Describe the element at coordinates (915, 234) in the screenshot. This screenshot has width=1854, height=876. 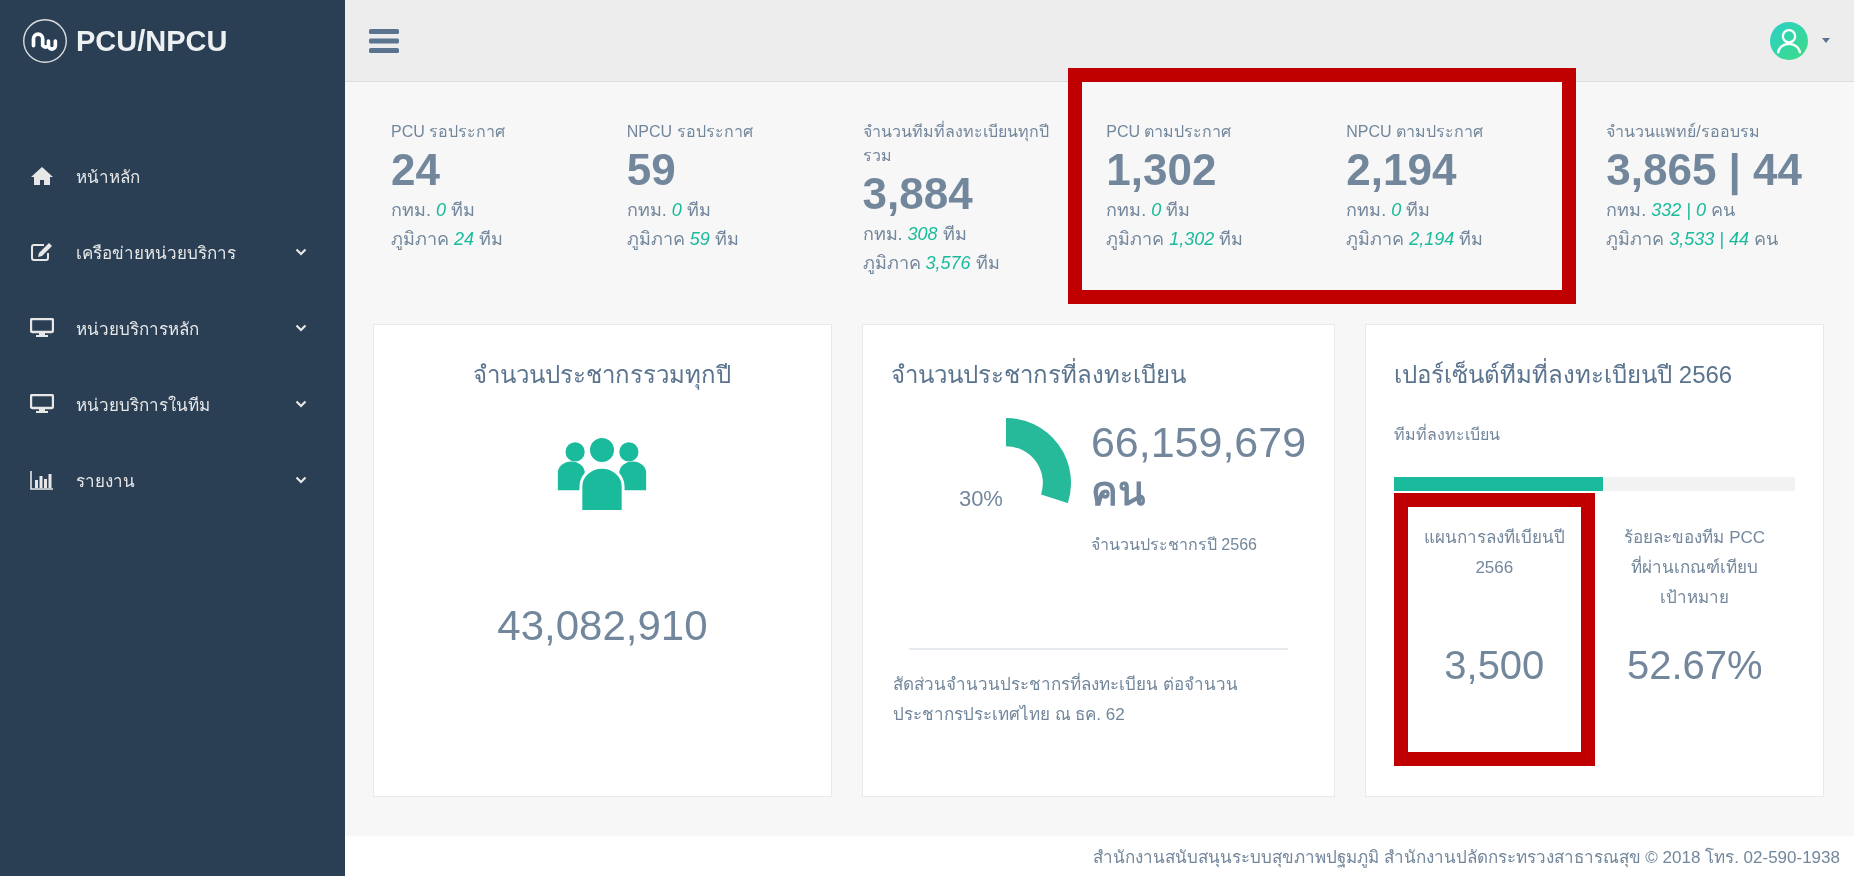
I see `stat-detail: กทม. 308 ทีม` at that location.